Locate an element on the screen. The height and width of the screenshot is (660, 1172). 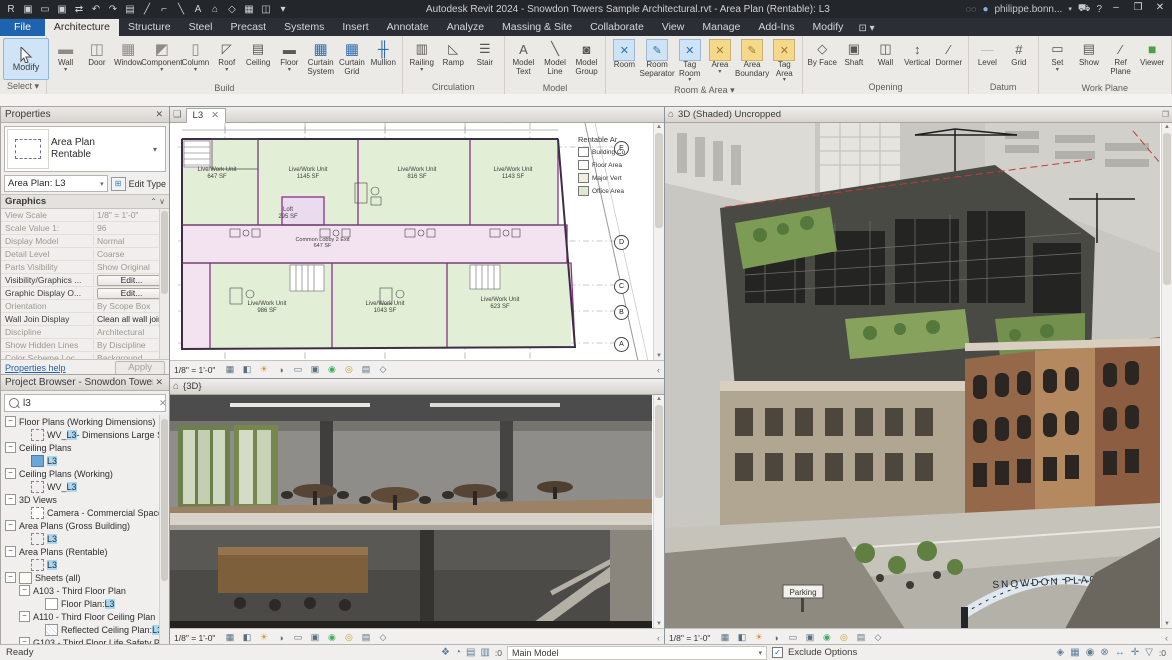
more-icon: ▾ is located at coordinates (283, 9).